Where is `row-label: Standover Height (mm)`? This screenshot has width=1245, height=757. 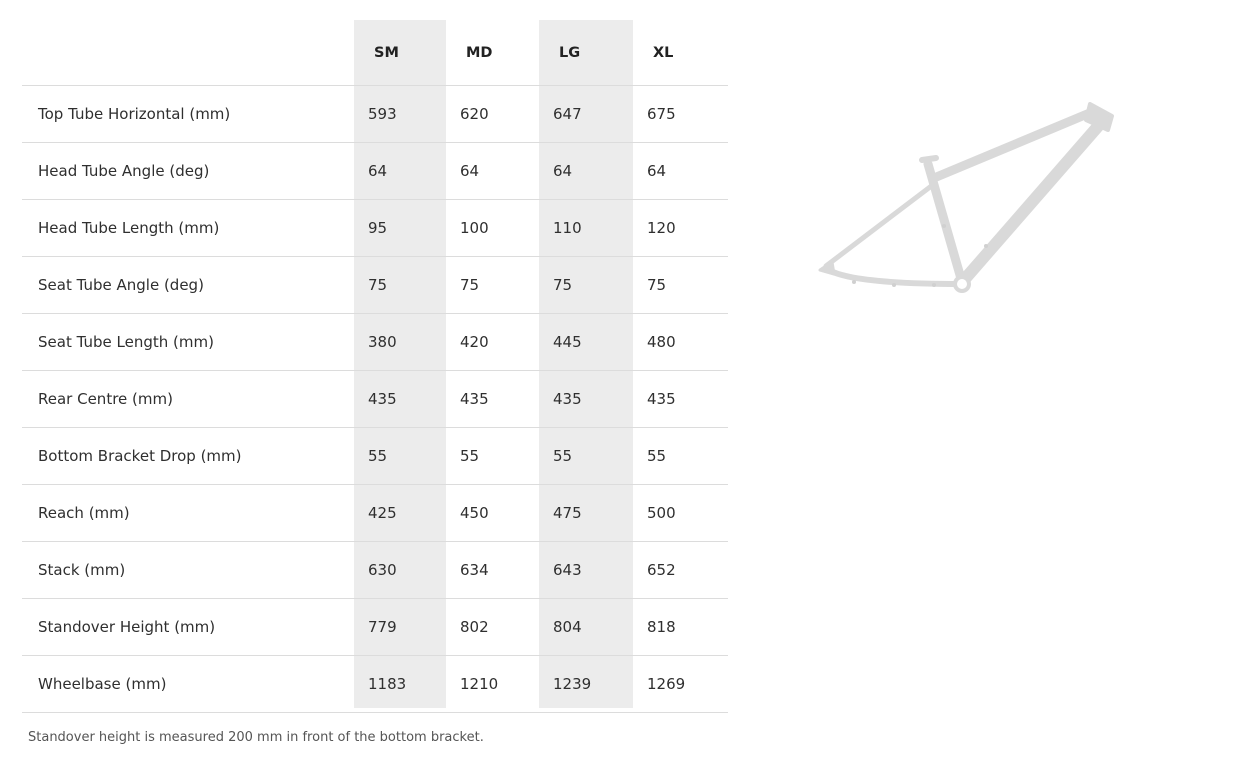 row-label: Standover Height (mm) is located at coordinates (188, 627).